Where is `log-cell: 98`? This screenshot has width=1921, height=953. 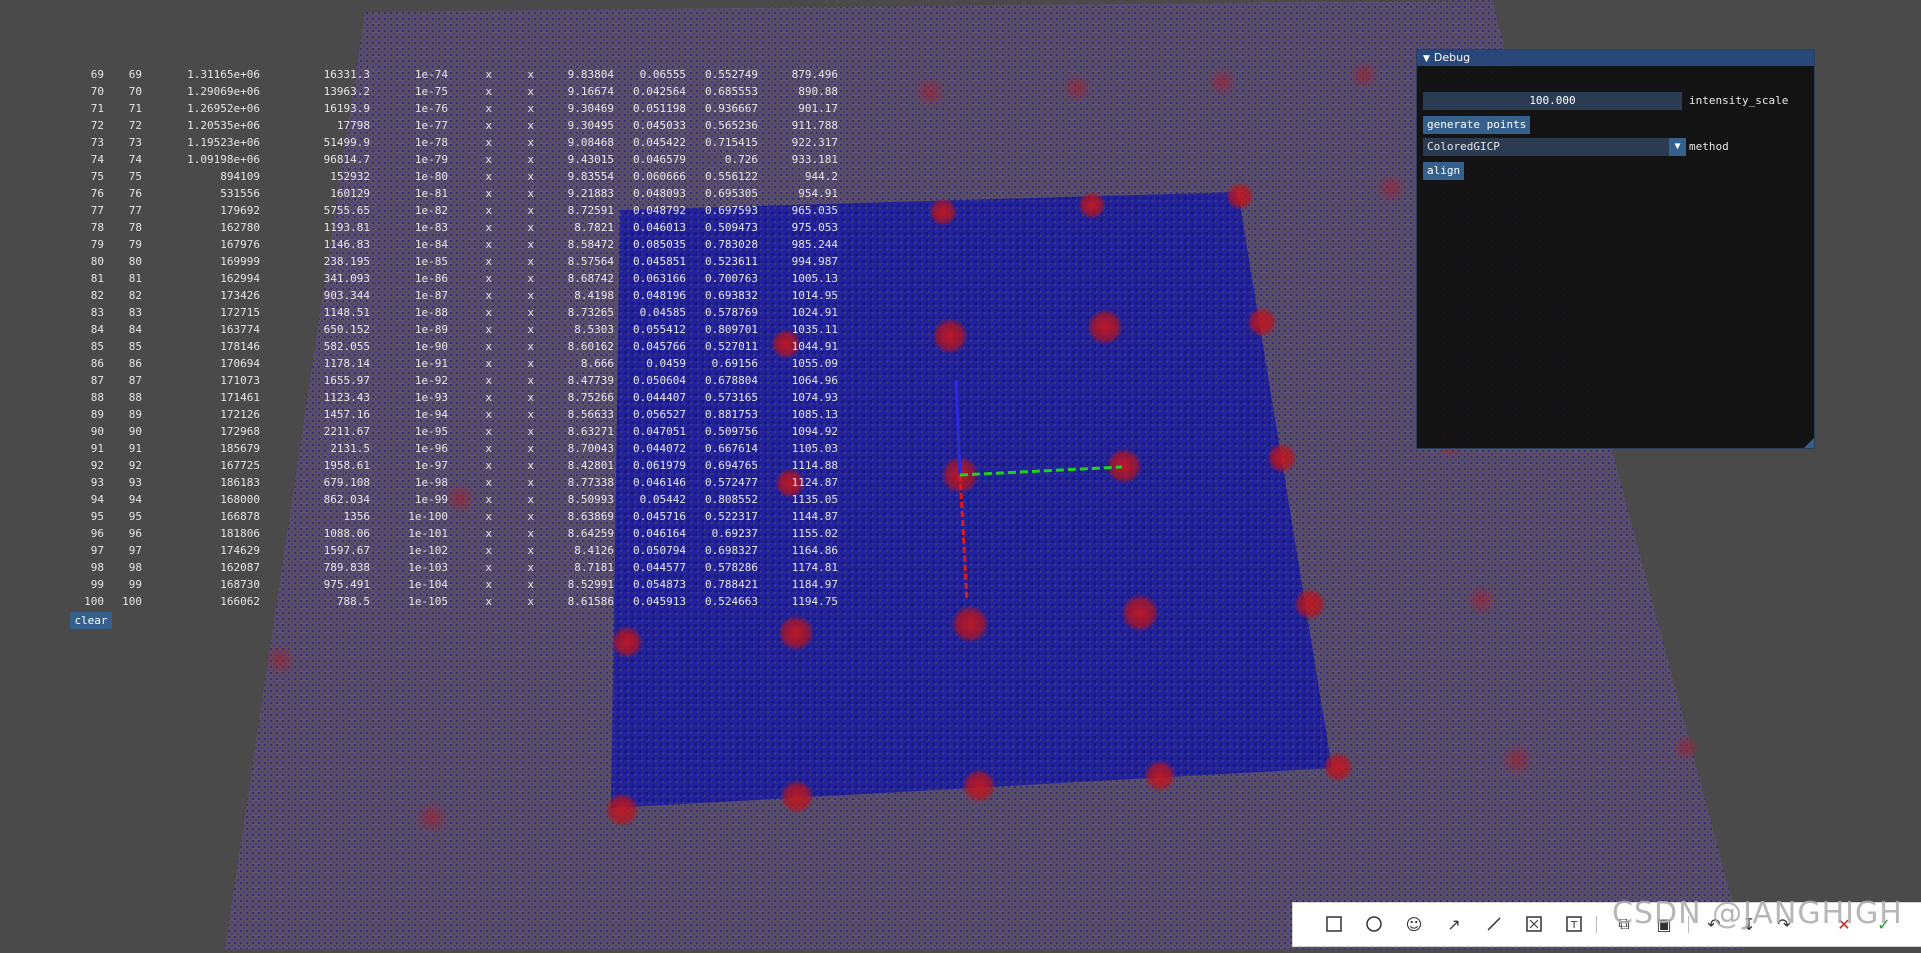 log-cell: 98 is located at coordinates (135, 567).